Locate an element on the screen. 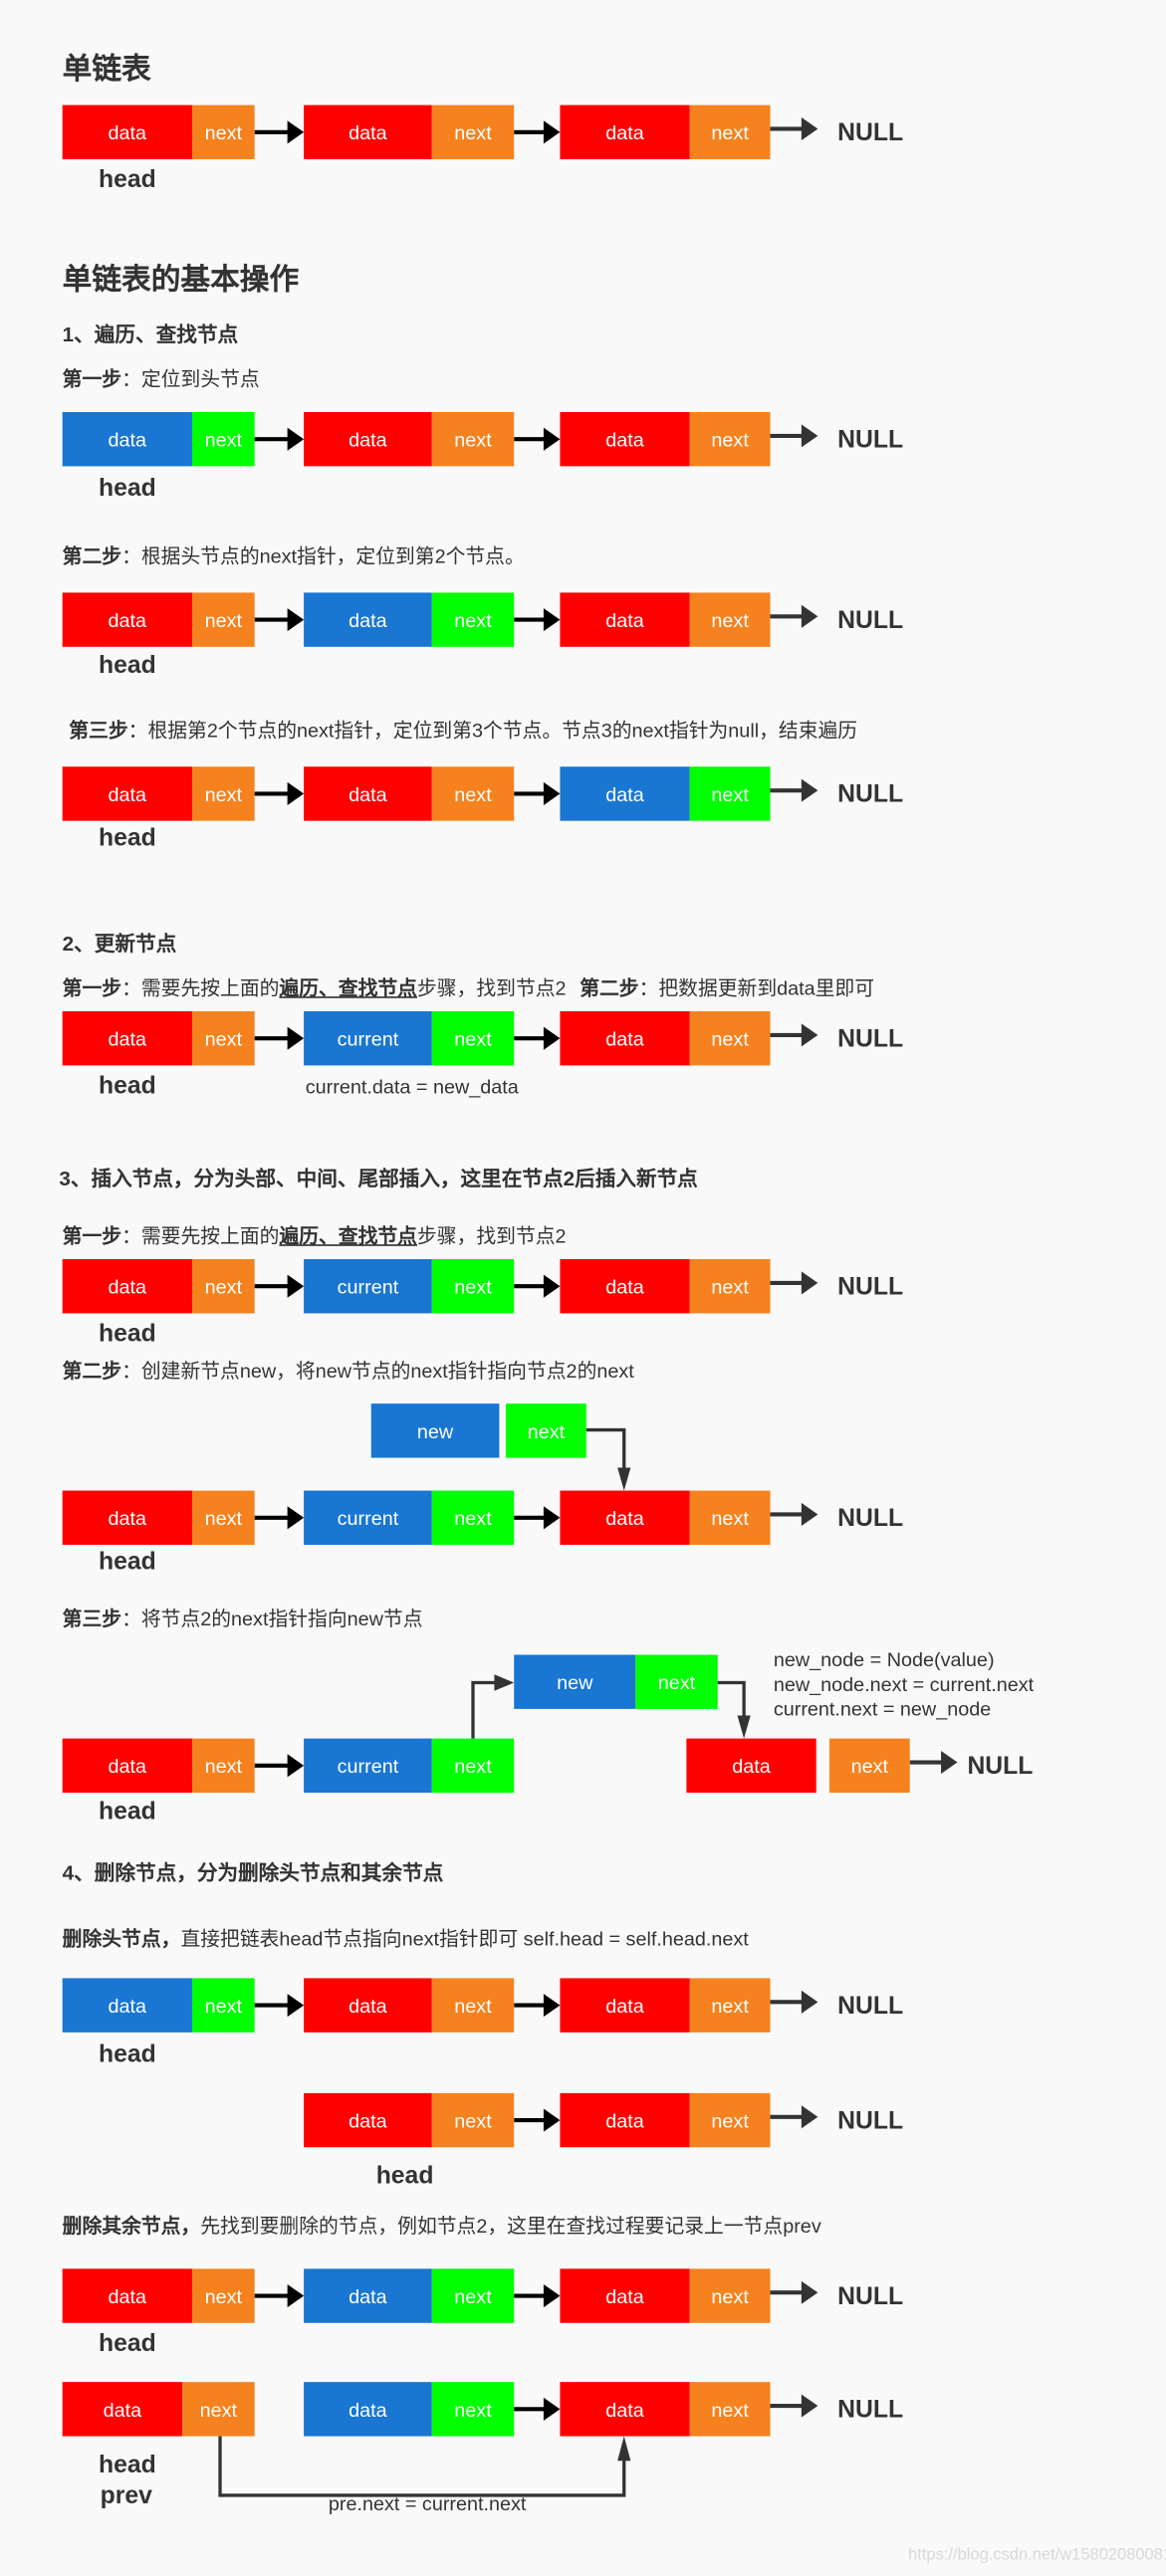 Image resolution: width=1166 pixels, height=2576 pixels. step-label: 删除其余节点， is located at coordinates (131, 2226).